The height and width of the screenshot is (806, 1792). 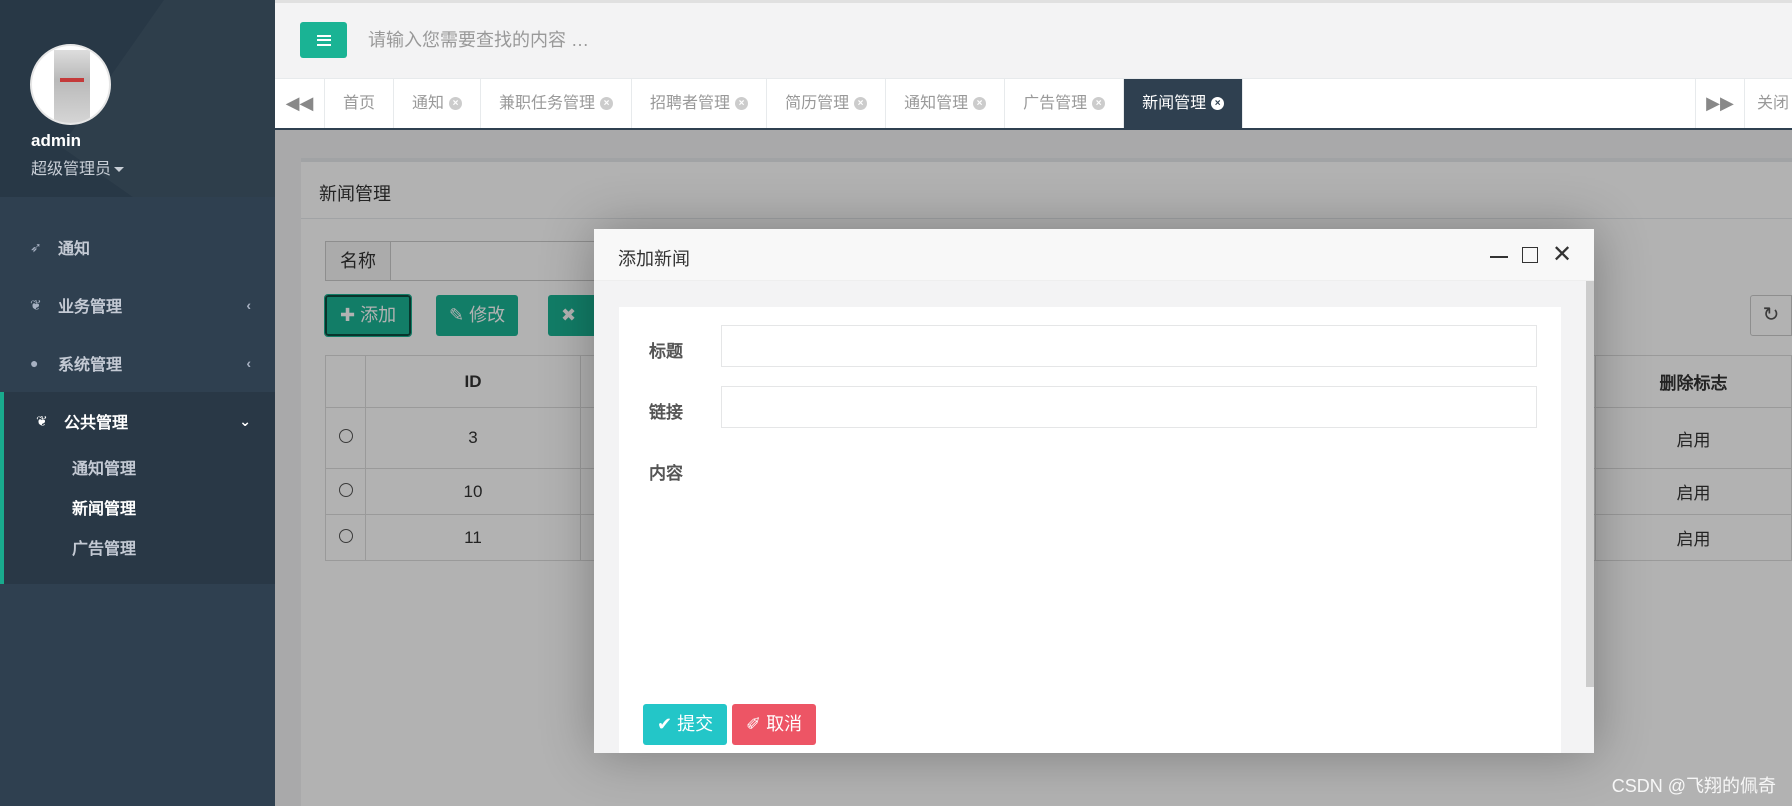 I want to click on dialog-title: 添加新闻, so click(x=654, y=259).